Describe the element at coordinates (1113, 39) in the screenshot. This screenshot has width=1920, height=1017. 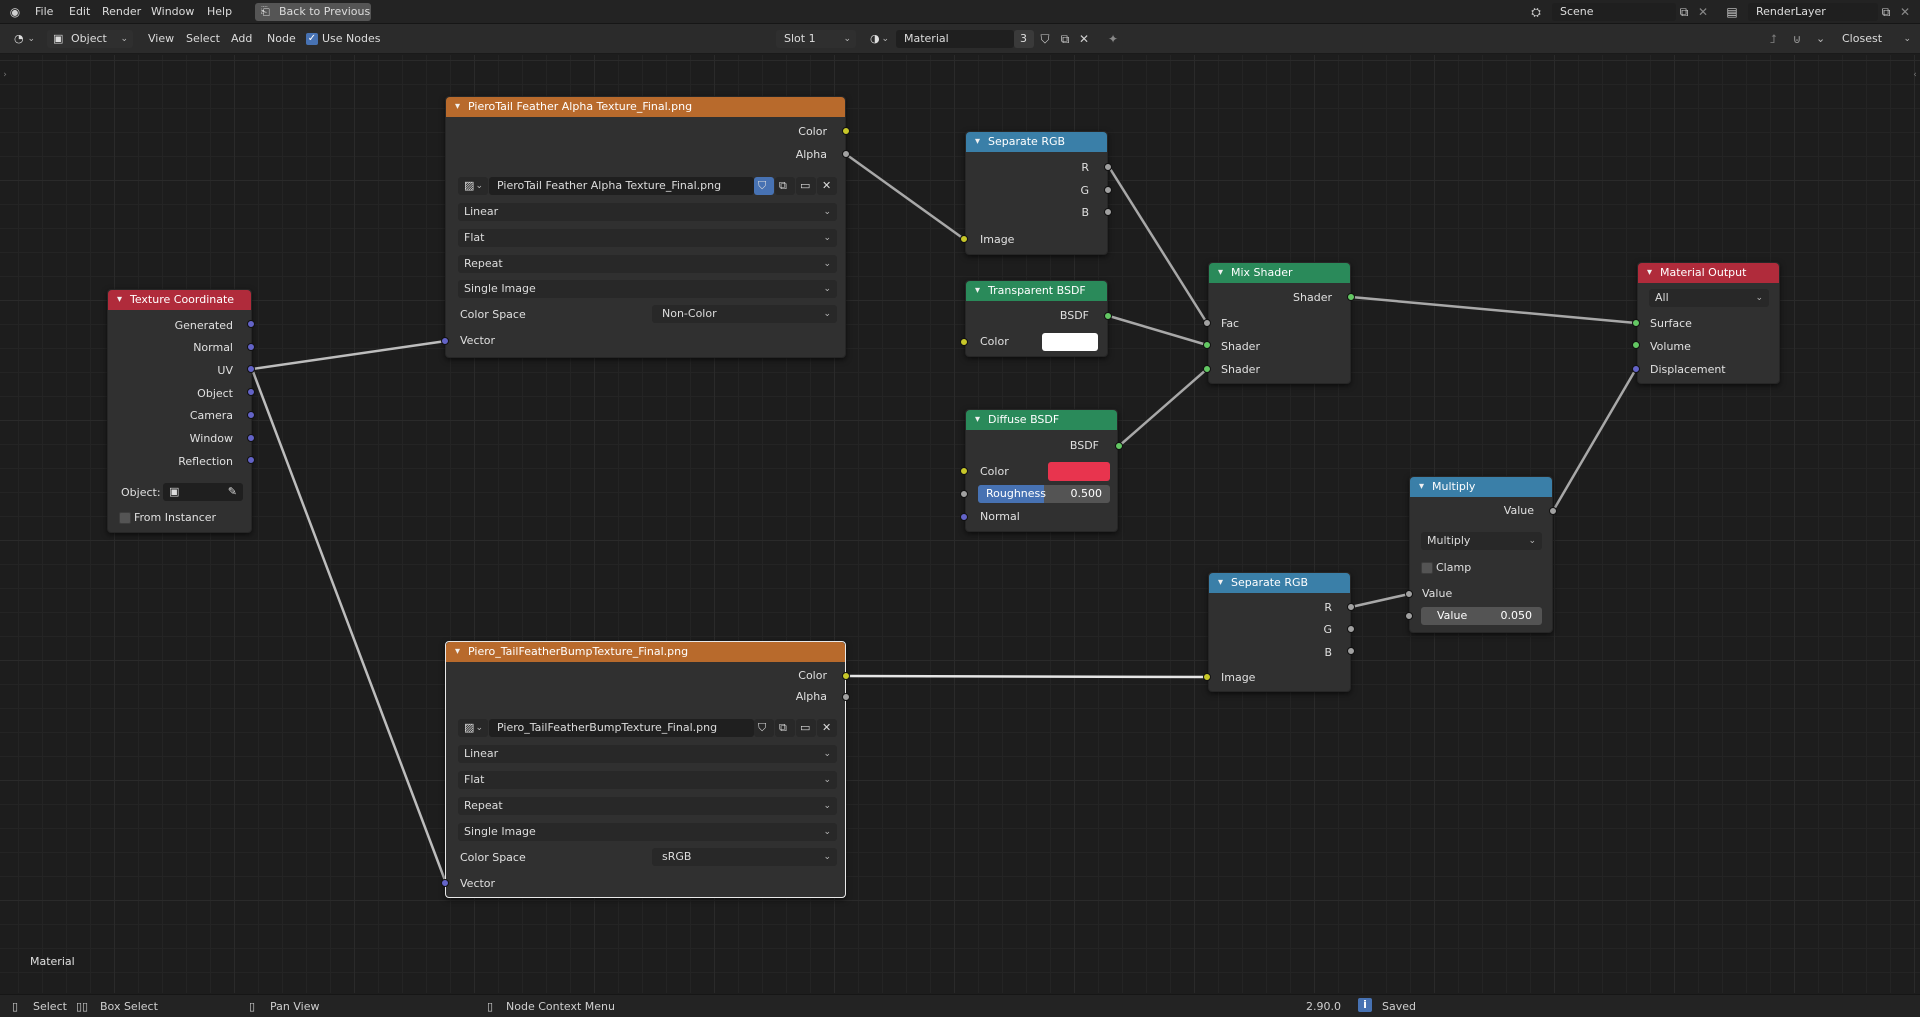
I see `pin-icon: ✦` at that location.